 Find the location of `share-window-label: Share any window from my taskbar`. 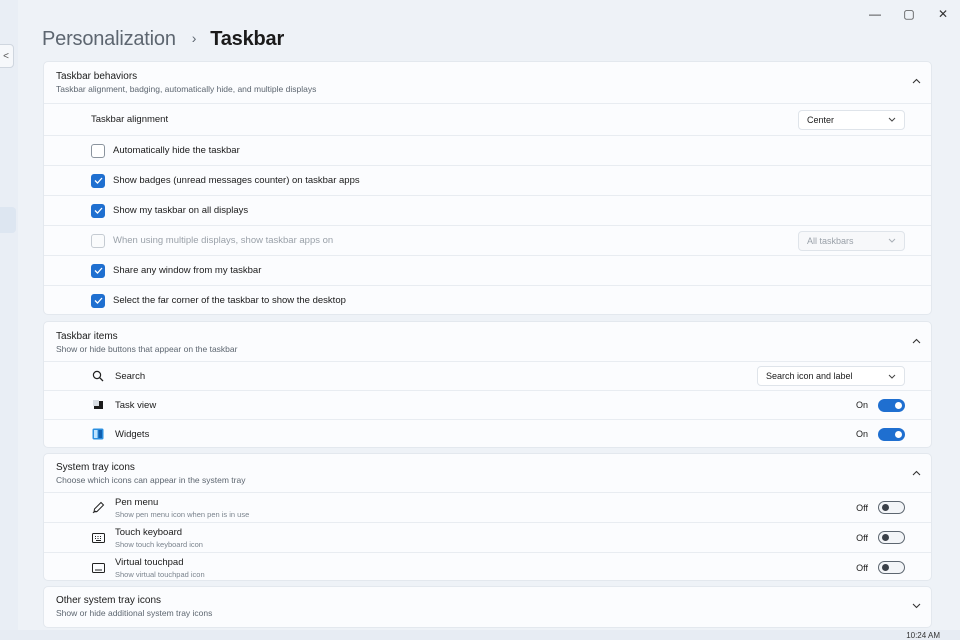

share-window-label: Share any window from my taskbar is located at coordinates (187, 270).